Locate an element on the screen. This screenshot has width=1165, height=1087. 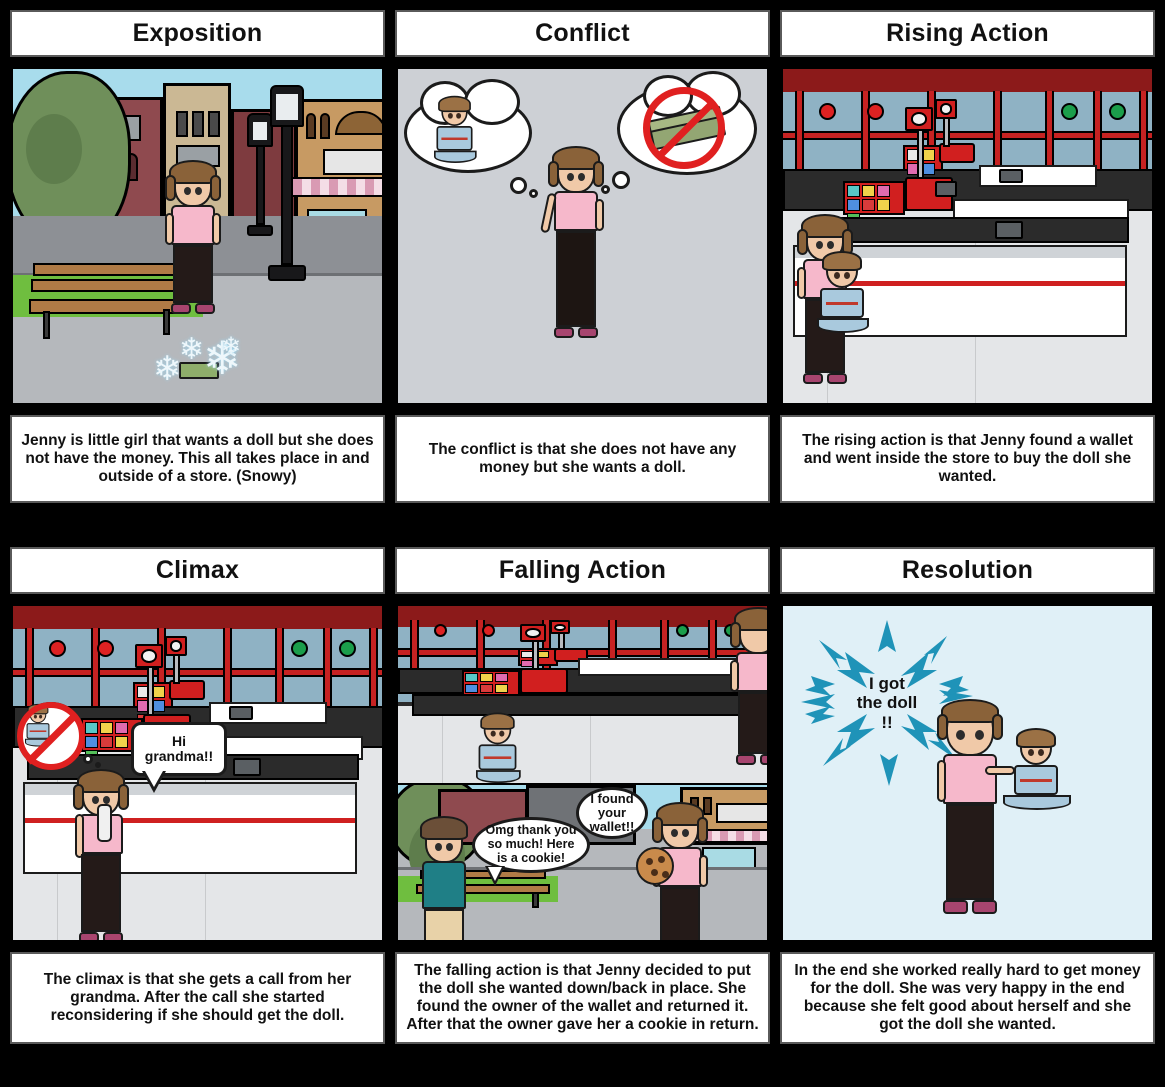
speech-bubble-tail-fill is located at coordinates (154, 779).